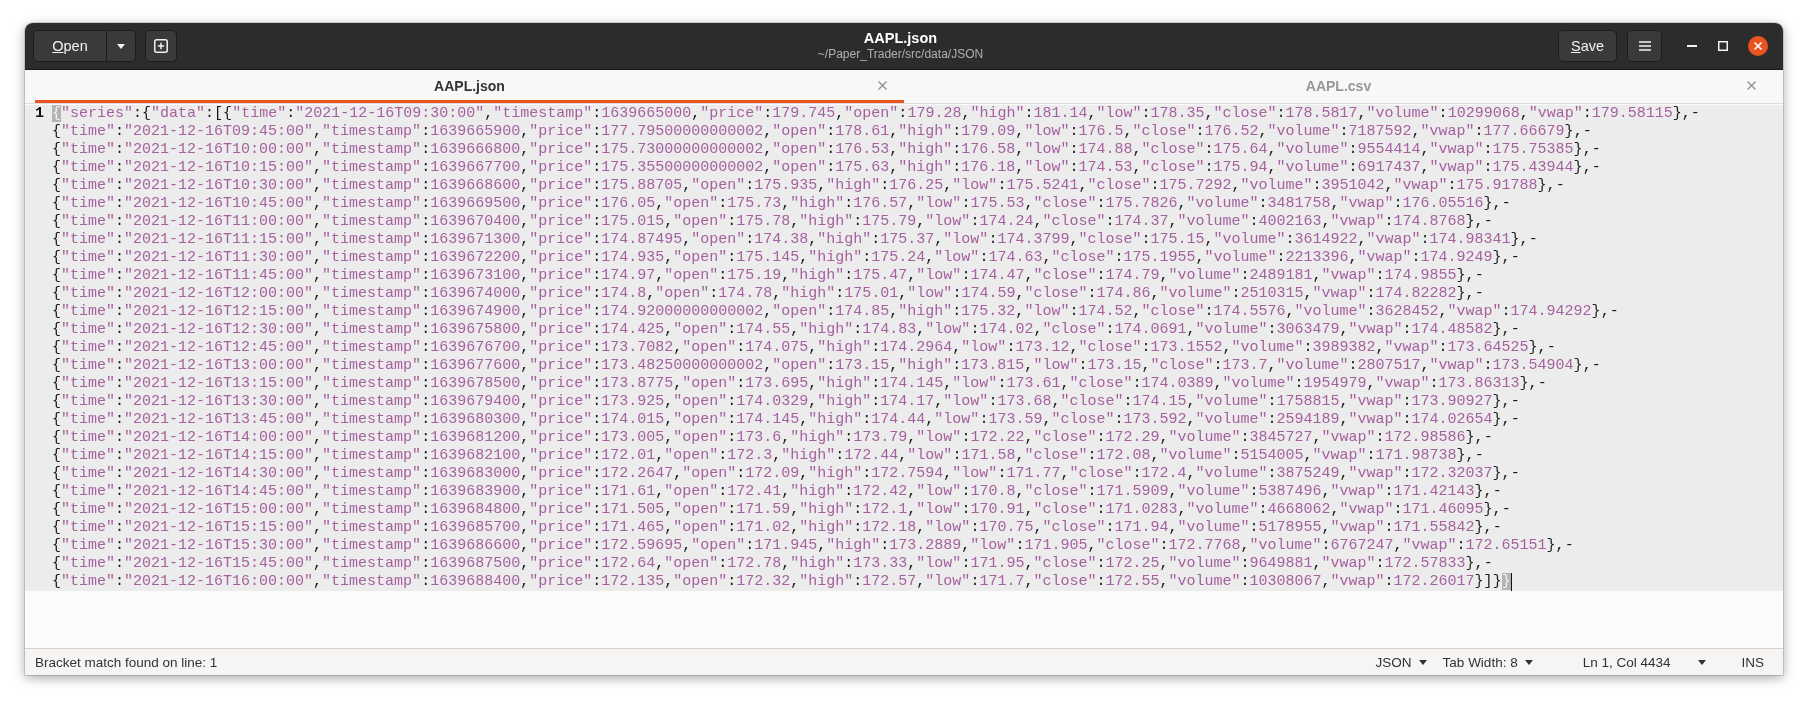 The height and width of the screenshot is (702, 1808). I want to click on close-icon, so click(1758, 46).